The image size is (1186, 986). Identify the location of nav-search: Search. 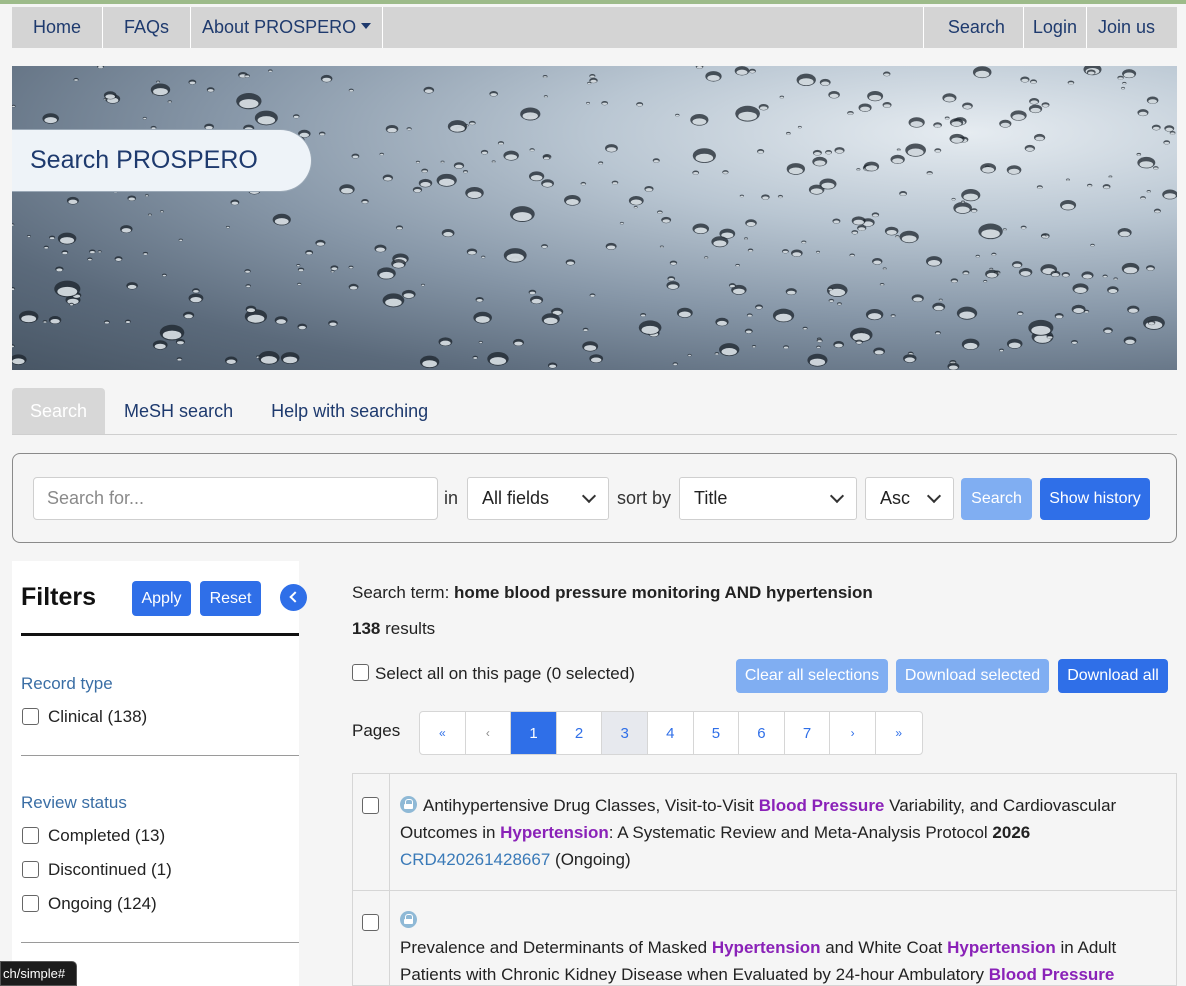
(974, 27).